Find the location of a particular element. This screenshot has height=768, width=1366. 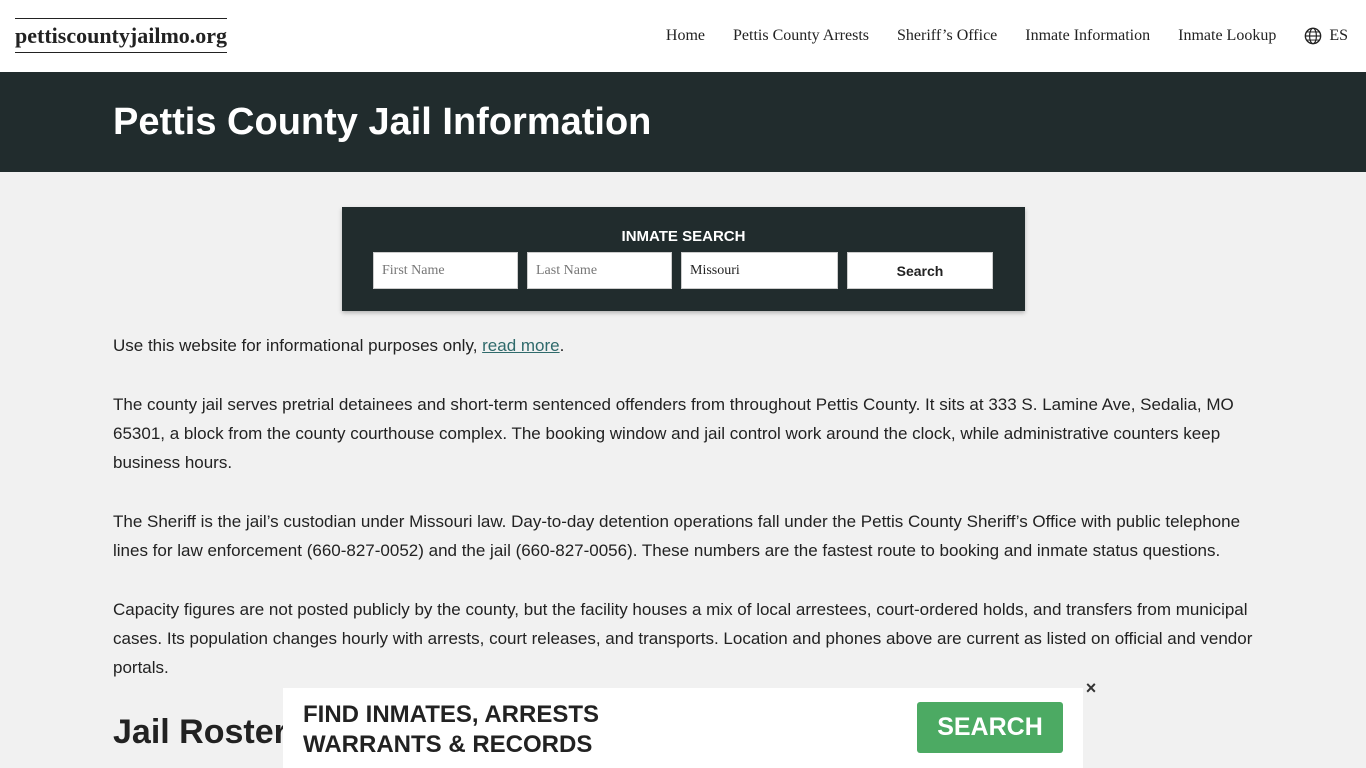

first-name-input is located at coordinates (445, 270).